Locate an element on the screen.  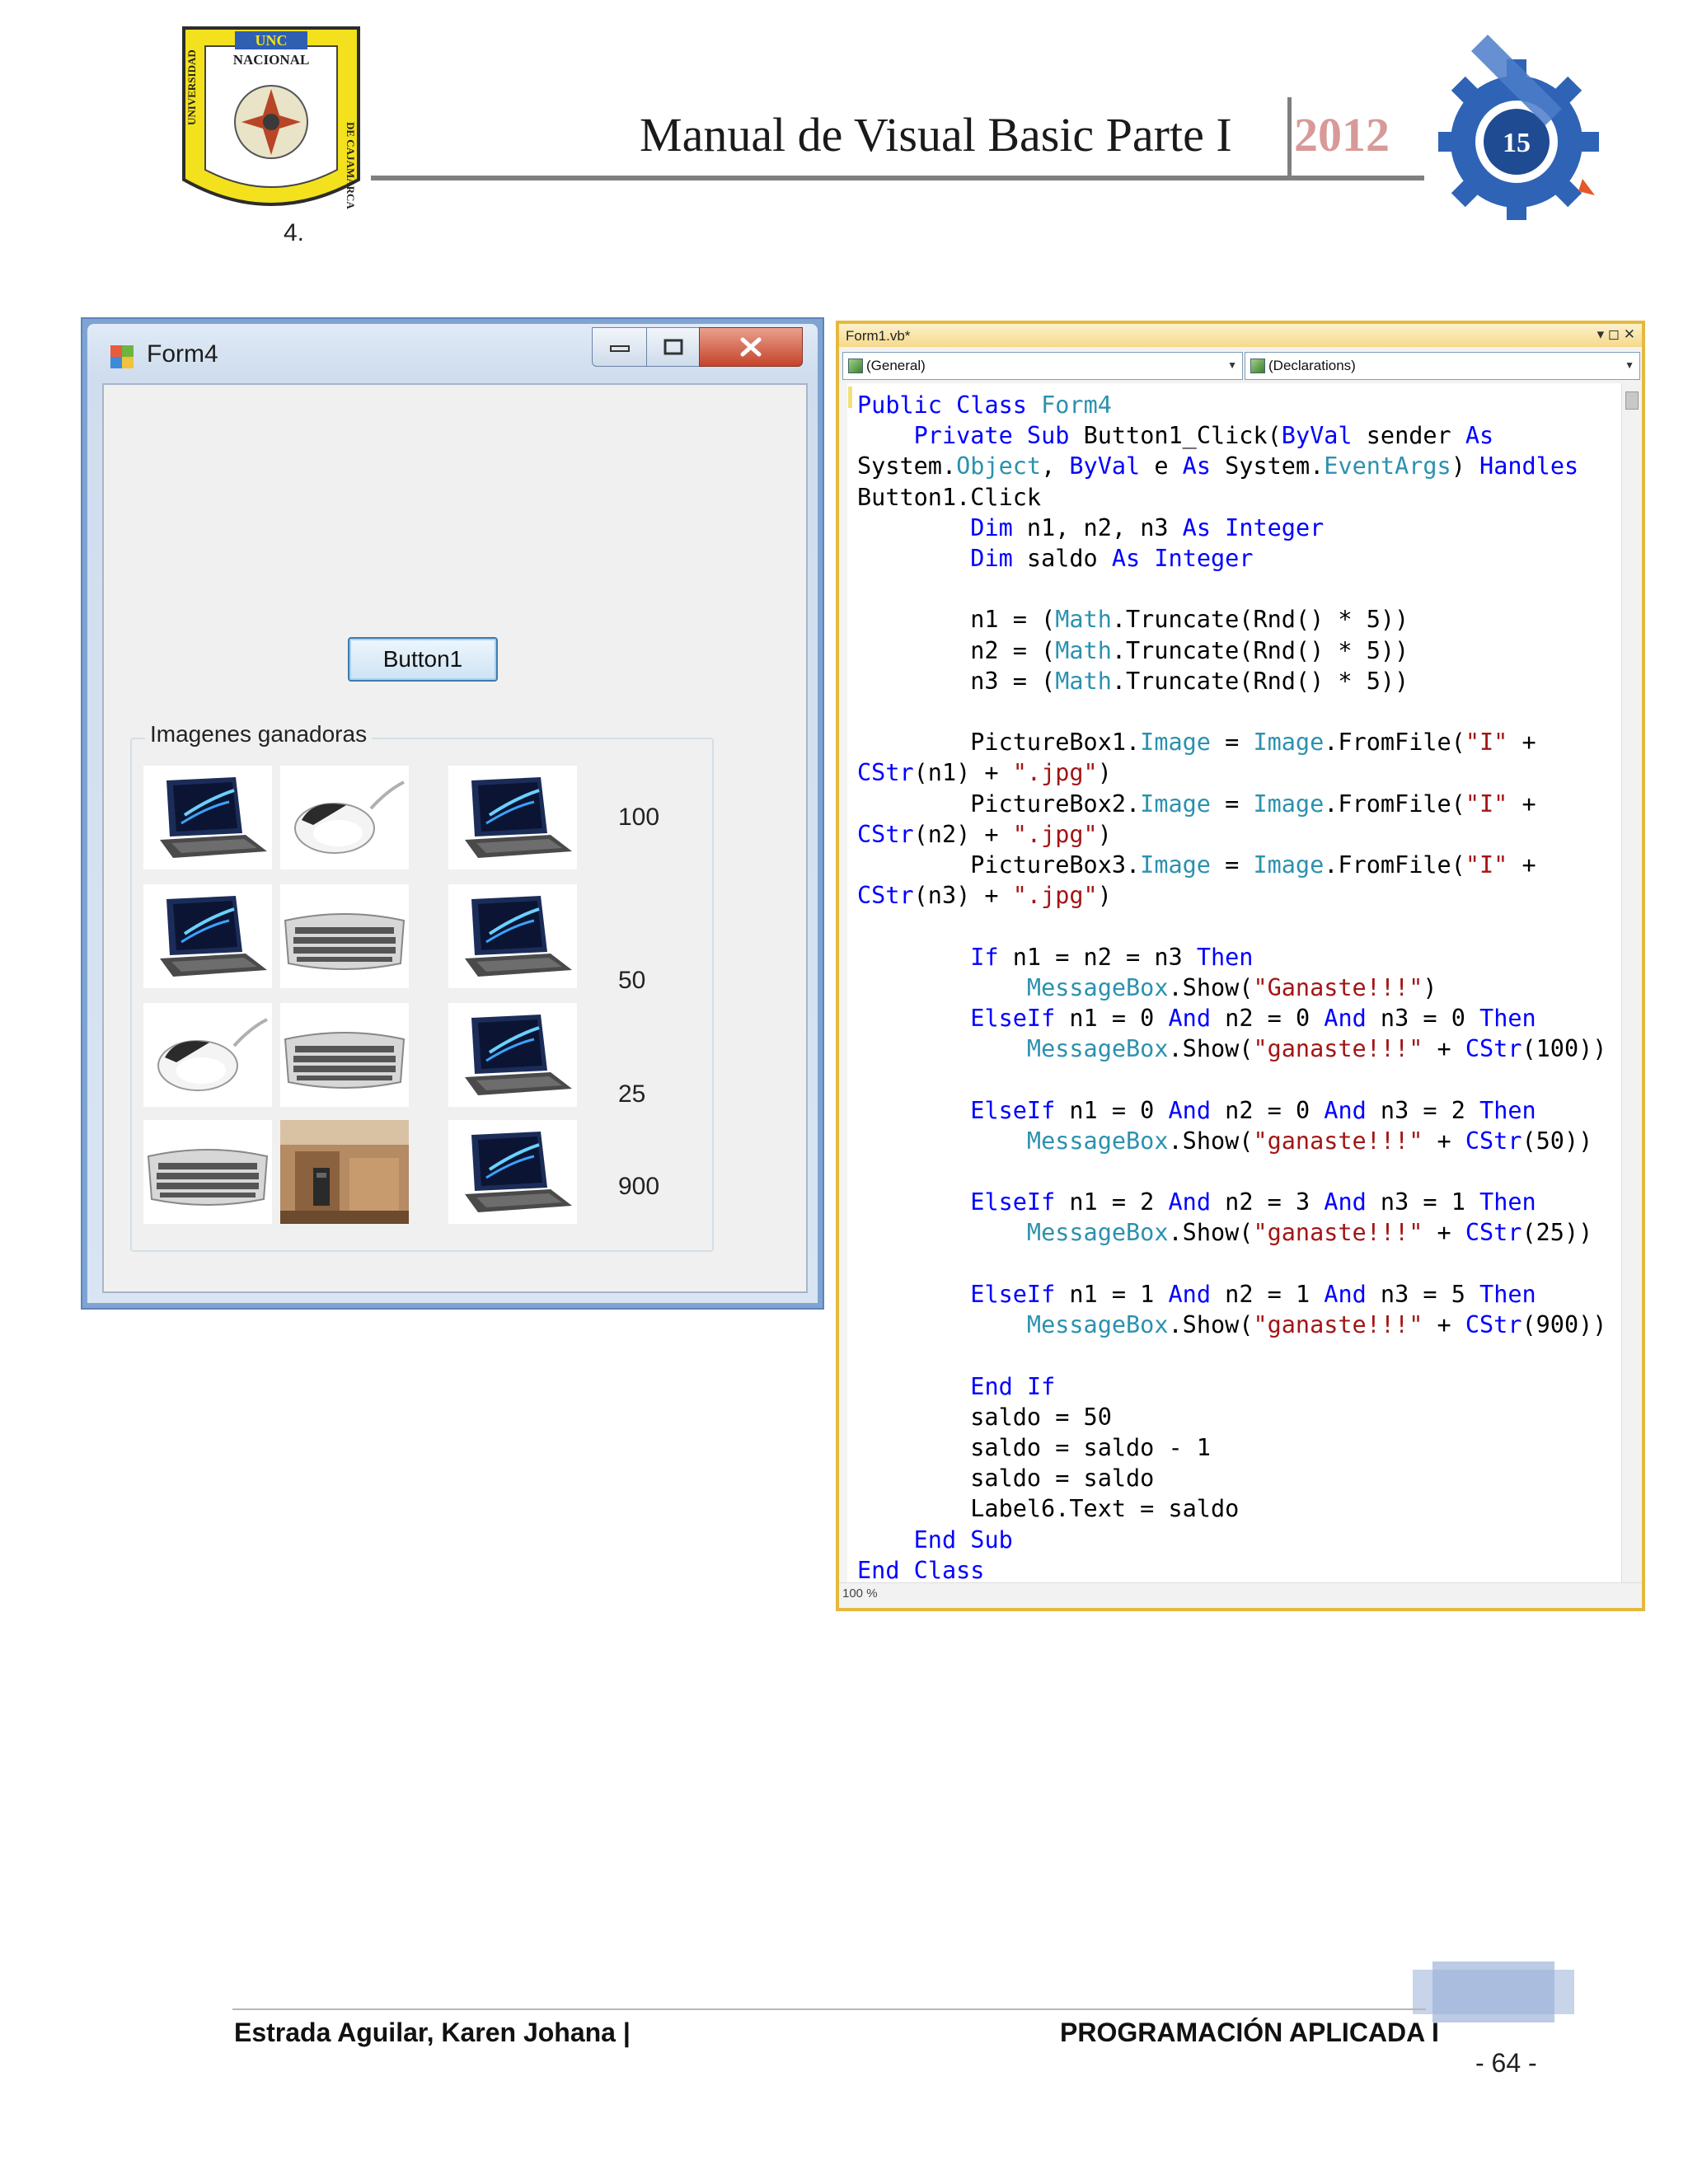
prize-label: 25 is located at coordinates (632, 1094).